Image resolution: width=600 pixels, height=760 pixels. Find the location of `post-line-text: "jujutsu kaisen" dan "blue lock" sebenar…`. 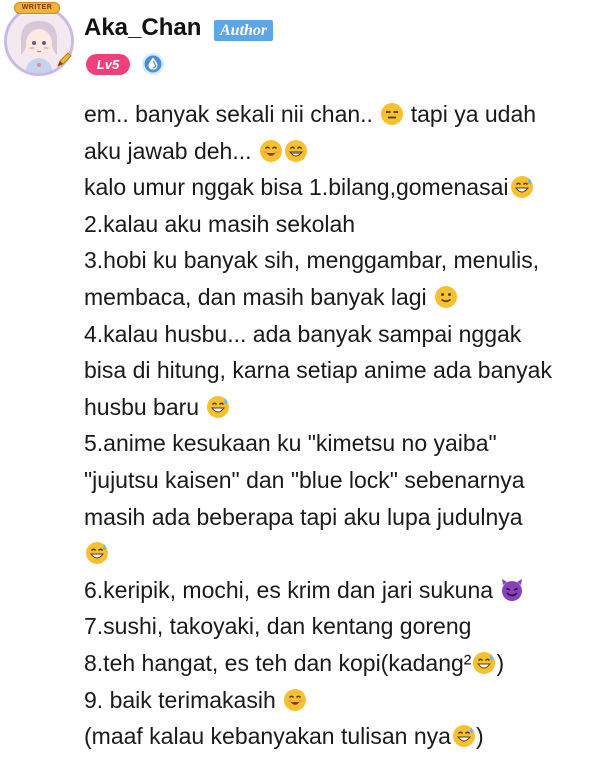

post-line-text: "jujutsu kaisen" dan "blue lock" sebenar… is located at coordinates (304, 479).